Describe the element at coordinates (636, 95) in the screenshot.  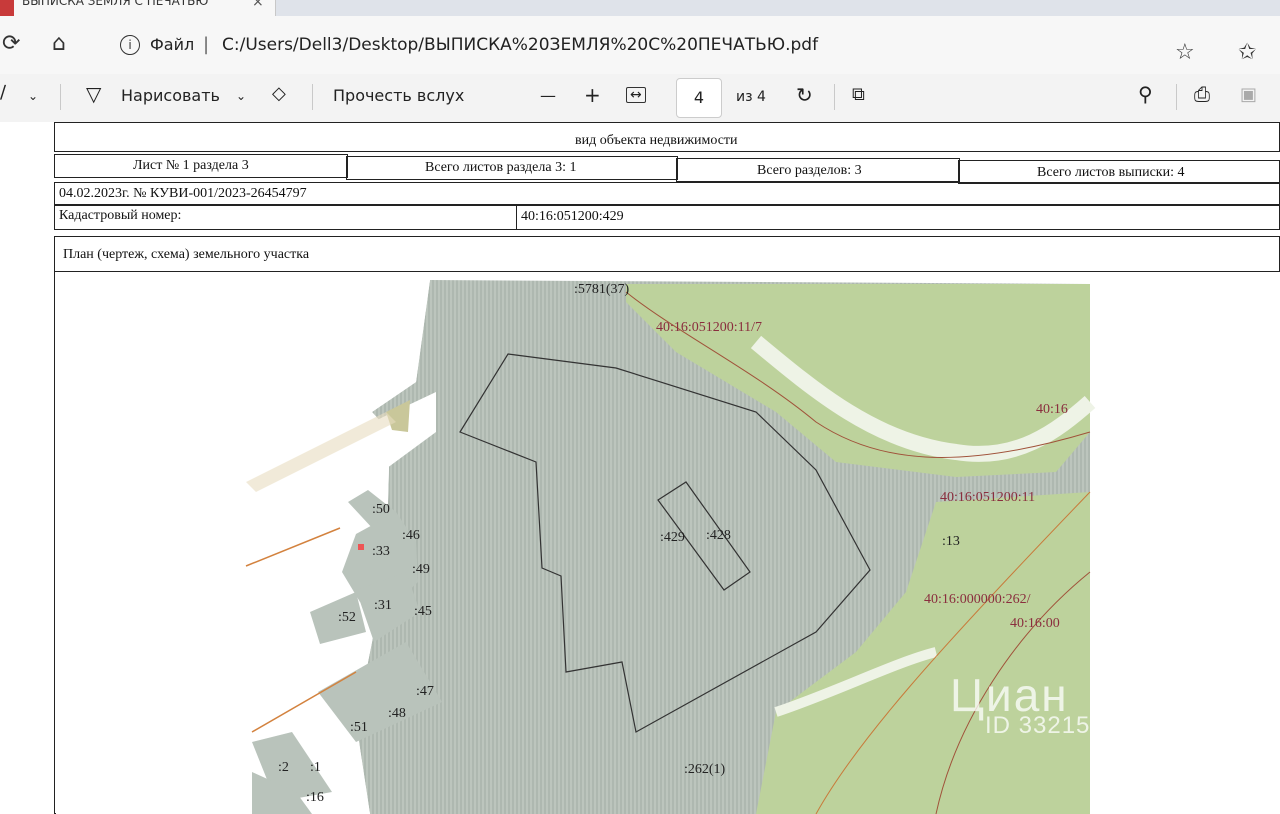
I see `fit-page-icon: ↔` at that location.